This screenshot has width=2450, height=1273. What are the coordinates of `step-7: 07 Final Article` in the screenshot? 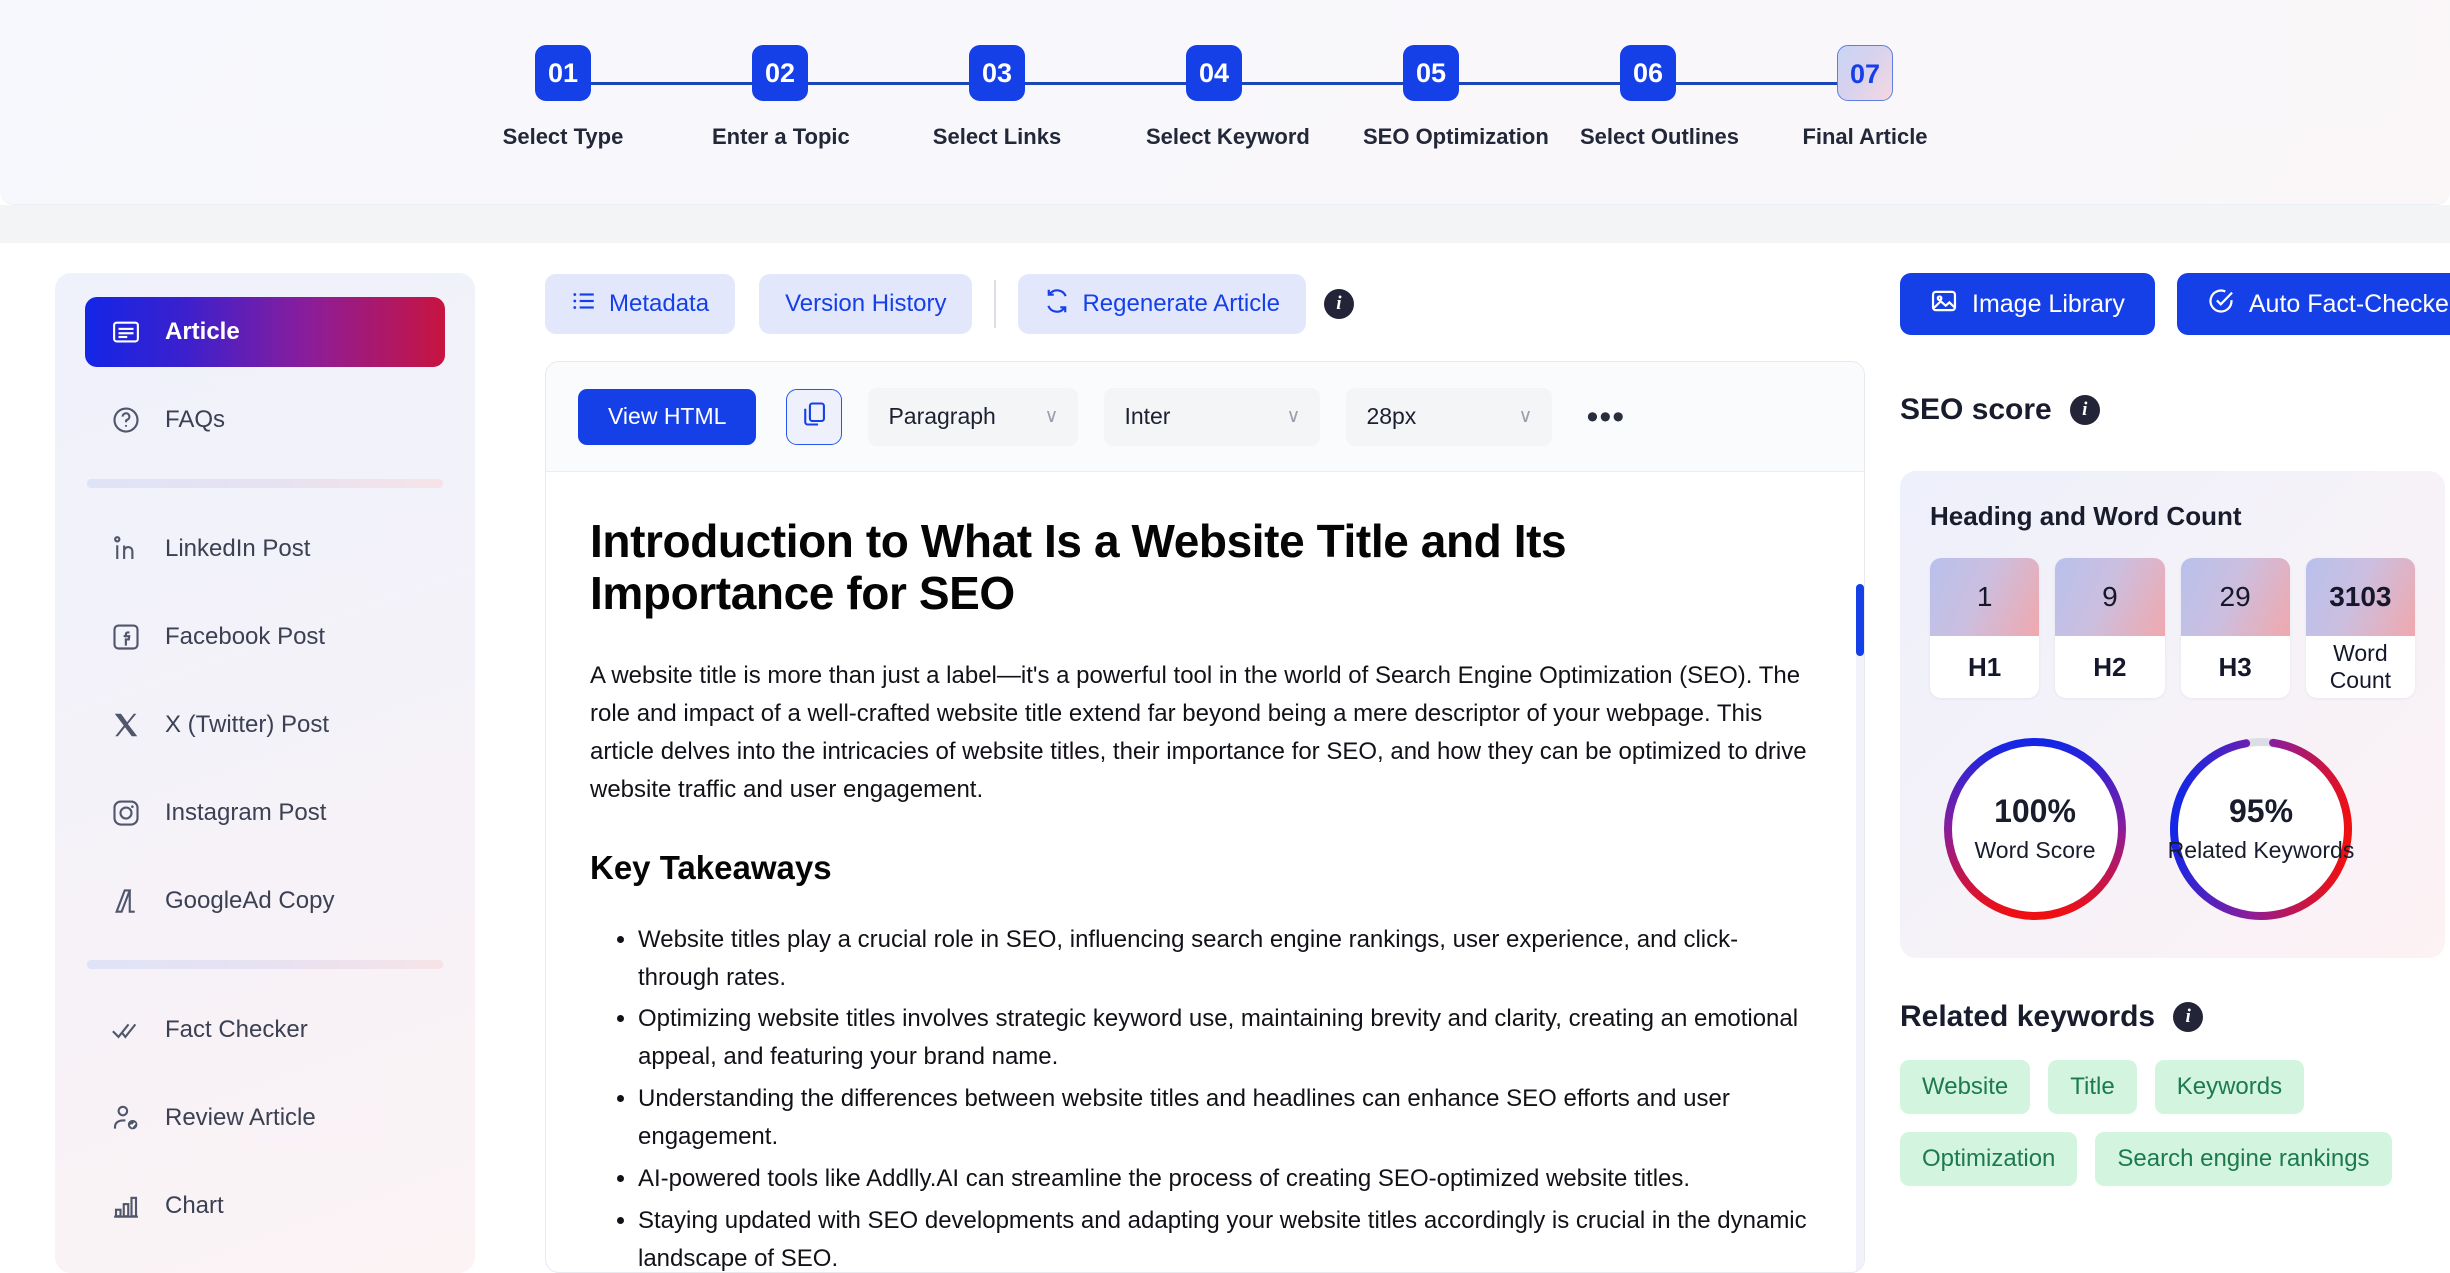 It's located at (1865, 97).